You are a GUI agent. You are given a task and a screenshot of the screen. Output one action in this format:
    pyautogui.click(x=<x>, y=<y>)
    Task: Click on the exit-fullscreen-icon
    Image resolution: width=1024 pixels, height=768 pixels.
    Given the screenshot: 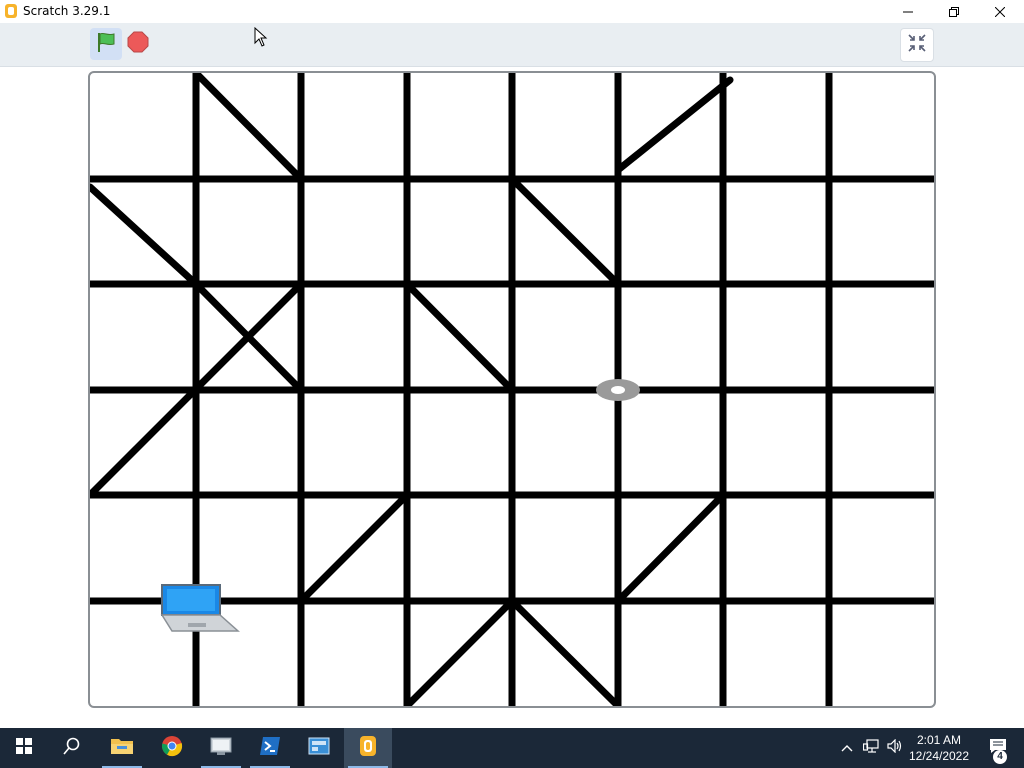 What is the action you would take?
    pyautogui.click(x=917, y=45)
    